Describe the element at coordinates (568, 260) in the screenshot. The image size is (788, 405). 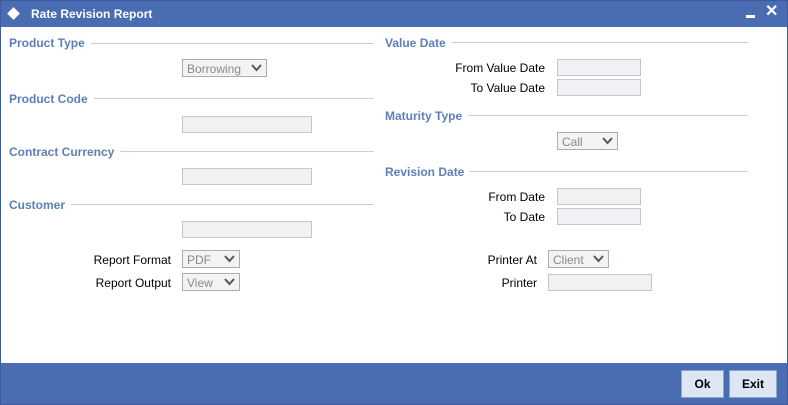
I see `printer-at-select-value: Client` at that location.